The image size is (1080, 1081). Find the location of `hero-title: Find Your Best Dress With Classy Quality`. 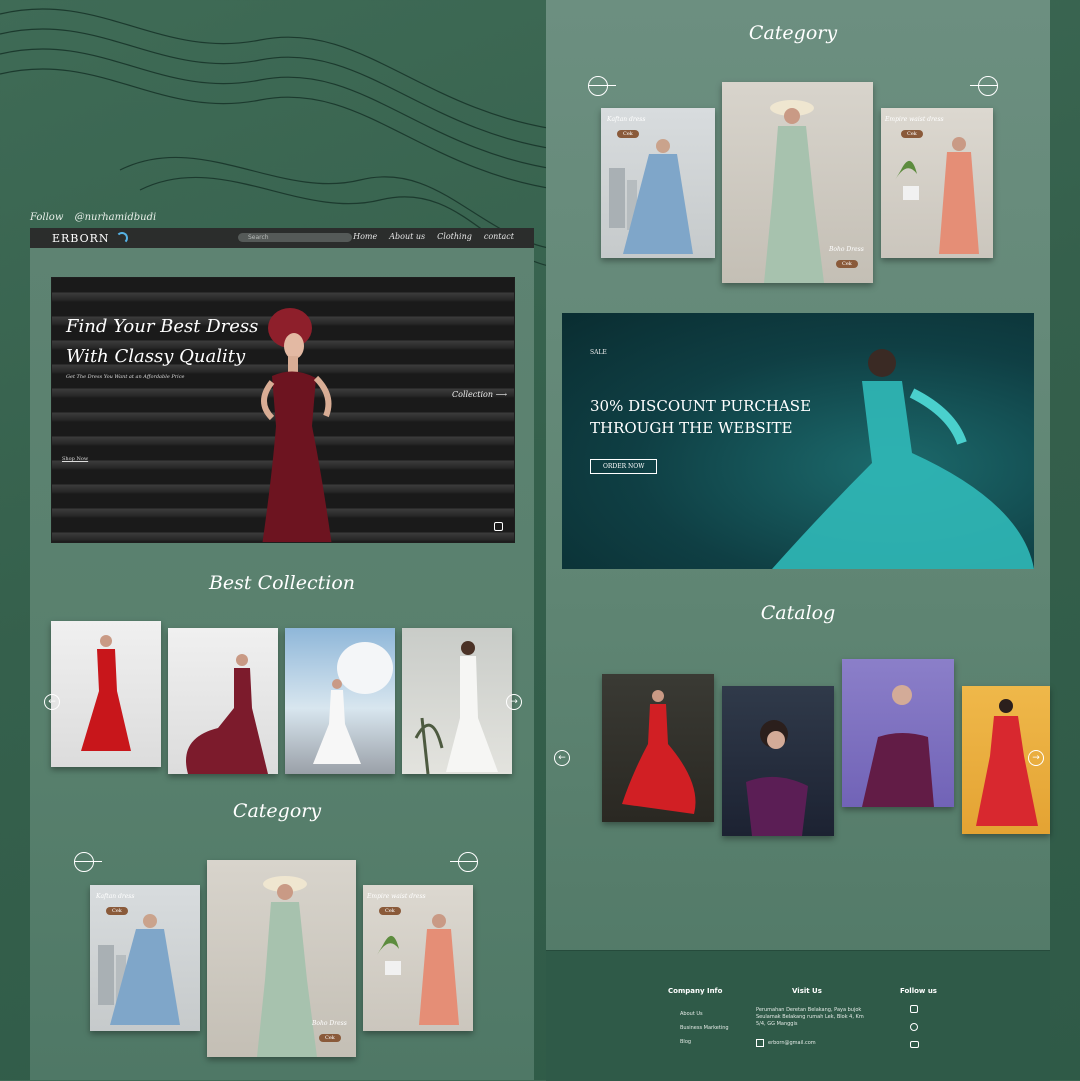

hero-title: Find Your Best Dress With Classy Quality is located at coordinates (166, 342).